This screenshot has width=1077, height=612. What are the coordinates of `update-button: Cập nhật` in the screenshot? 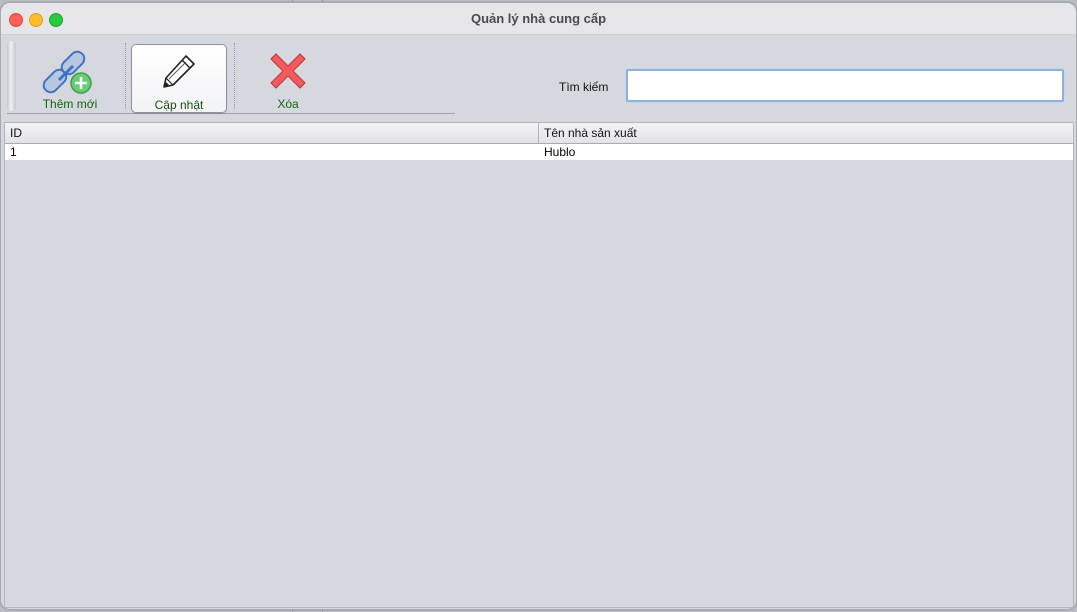 It's located at (179, 78).